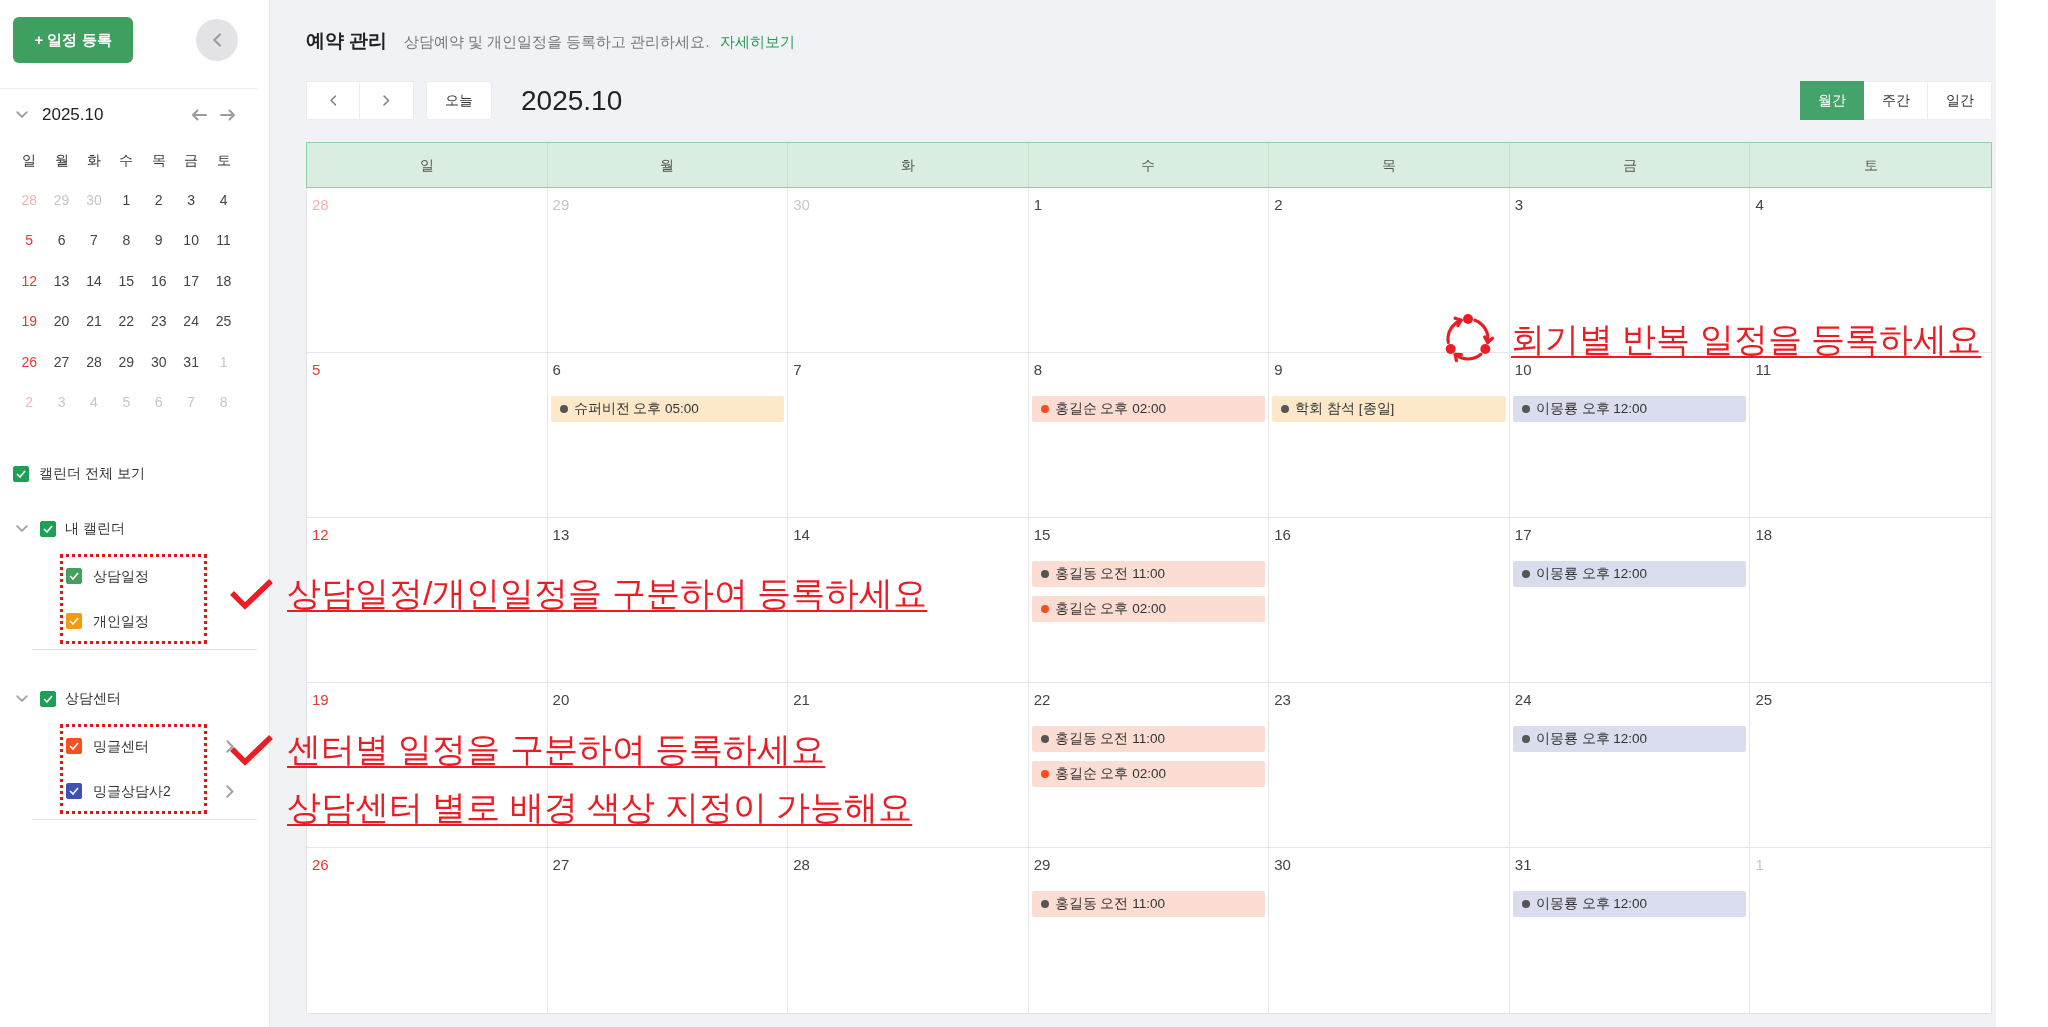 The height and width of the screenshot is (1027, 2048). I want to click on date-number: 19, so click(320, 700).